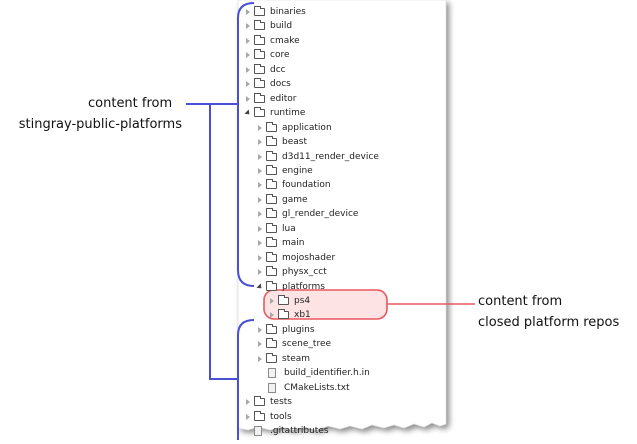 The height and width of the screenshot is (444, 637). I want to click on tree-file-item: .gitattributes, so click(286, 431).